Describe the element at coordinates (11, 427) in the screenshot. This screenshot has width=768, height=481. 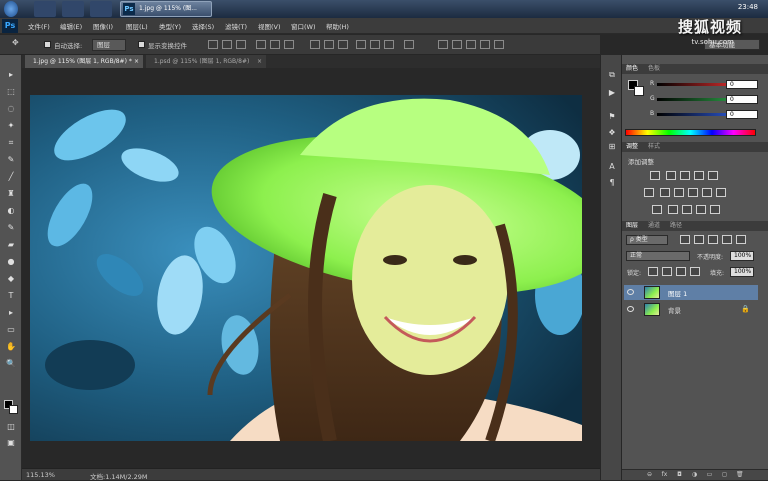
I see `quick-mask-icon: ◫` at that location.